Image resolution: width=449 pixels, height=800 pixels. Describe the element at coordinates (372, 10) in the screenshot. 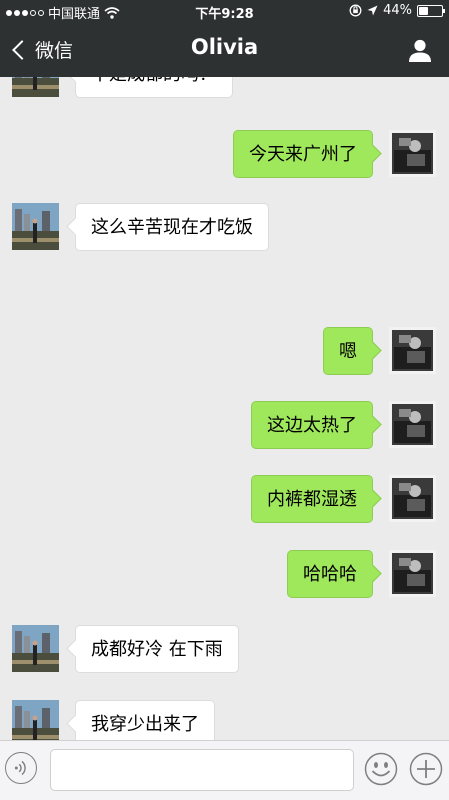

I see `location-arrow-icon` at that location.